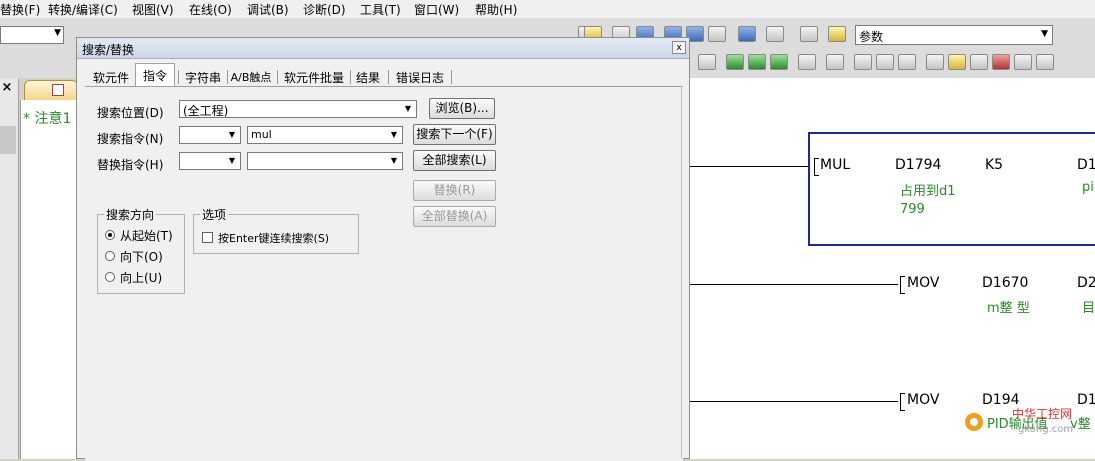  I want to click on search-location-combo: (全工程) ▼, so click(298, 109).